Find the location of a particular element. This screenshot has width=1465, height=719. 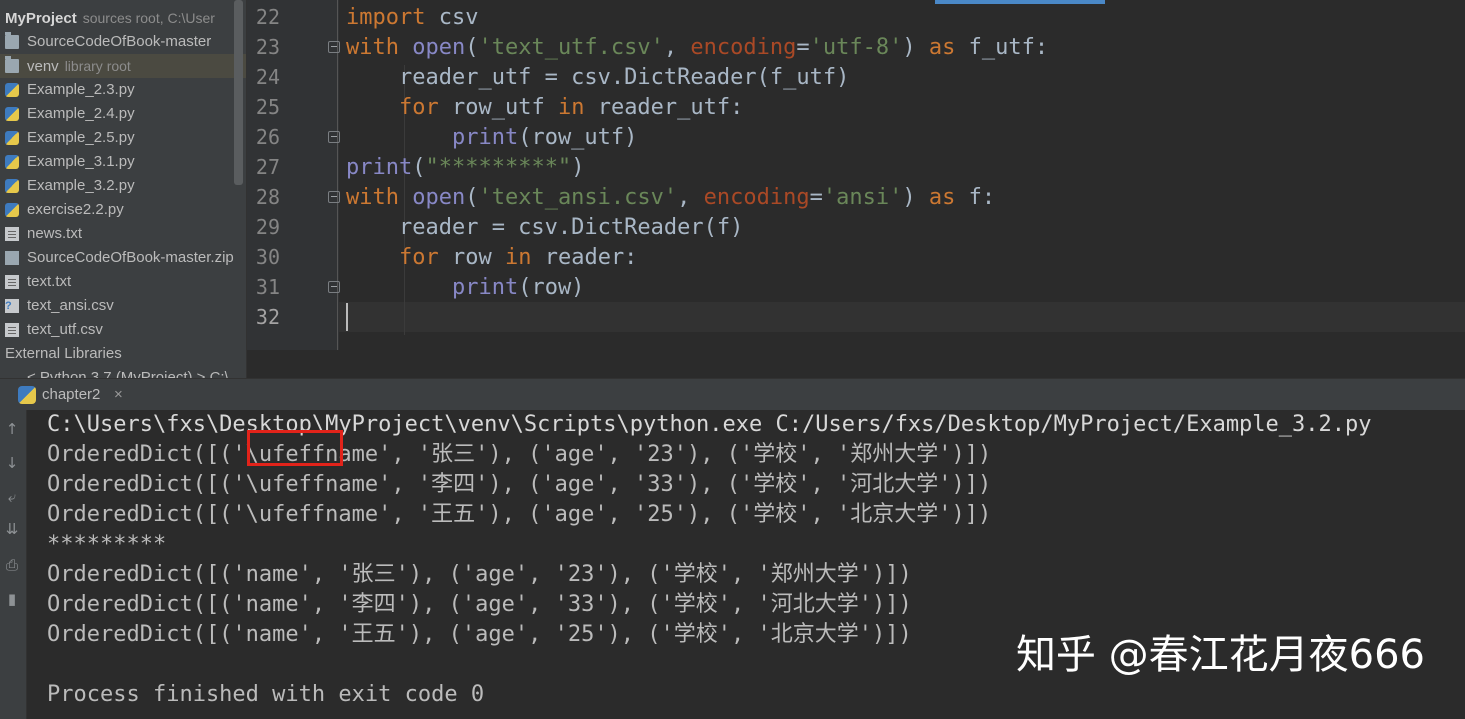

tree-item: exercise2.2.py is located at coordinates (123, 210).